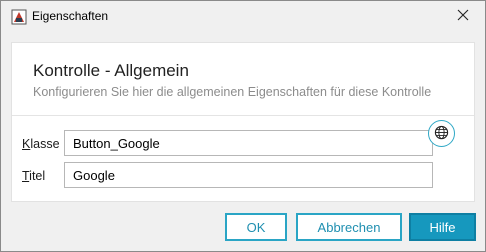 The image size is (486, 252). Describe the element at coordinates (248, 143) in the screenshot. I see `klasse-input` at that location.